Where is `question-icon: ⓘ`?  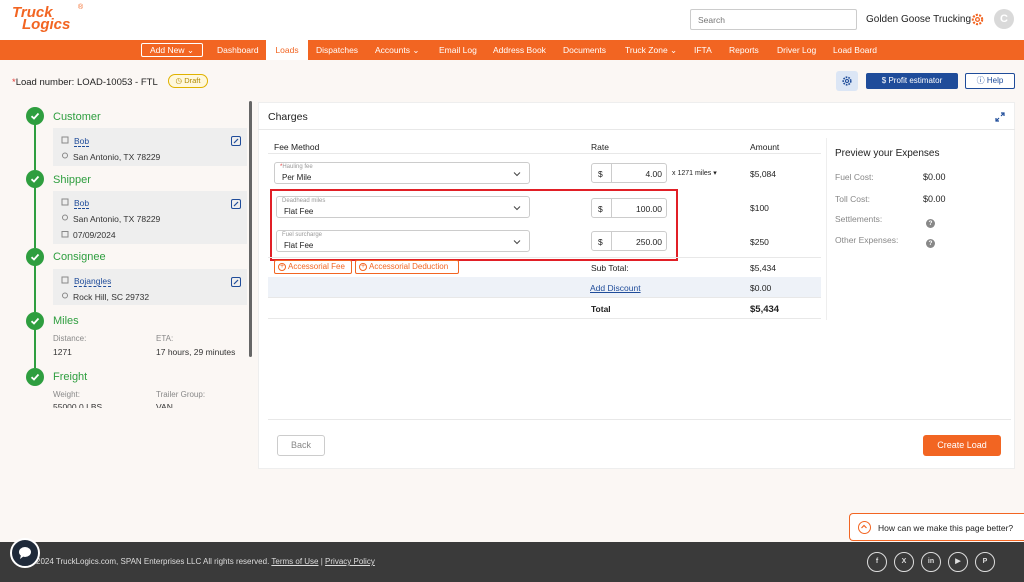 question-icon: ⓘ is located at coordinates (980, 80).